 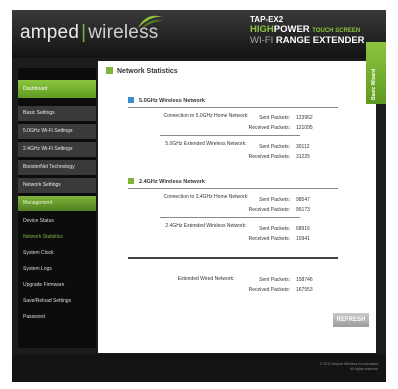 I want to click on sidebar-item-upgrade-firmware: Upgrade Firmware, so click(x=57, y=285).